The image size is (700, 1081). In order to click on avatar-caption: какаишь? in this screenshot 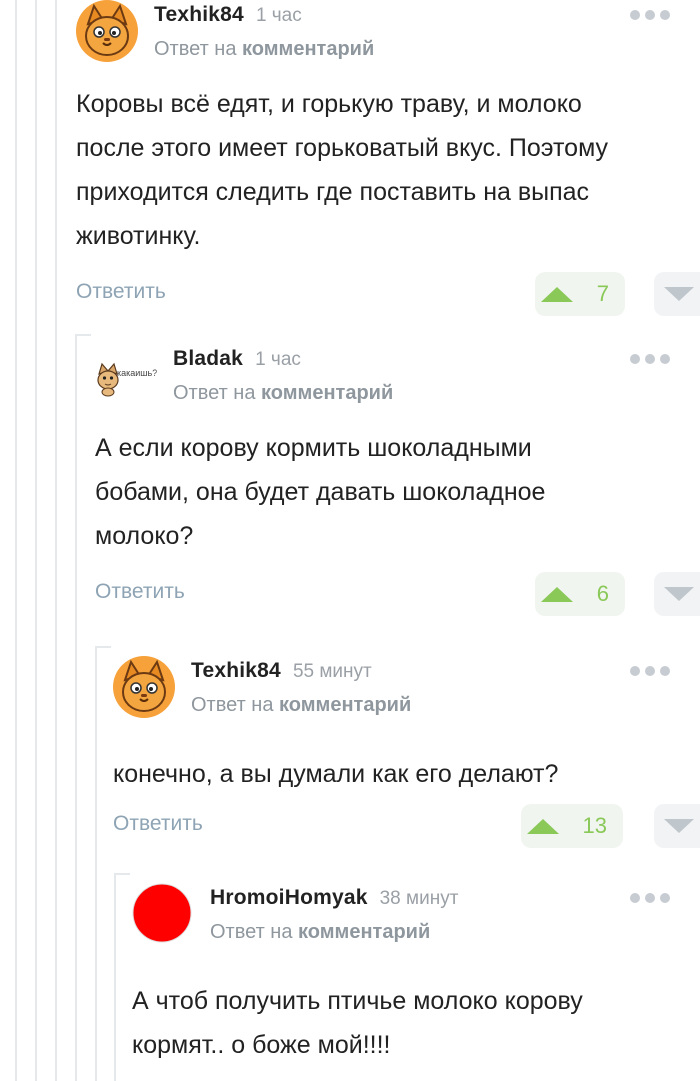, I will do `click(137, 373)`.